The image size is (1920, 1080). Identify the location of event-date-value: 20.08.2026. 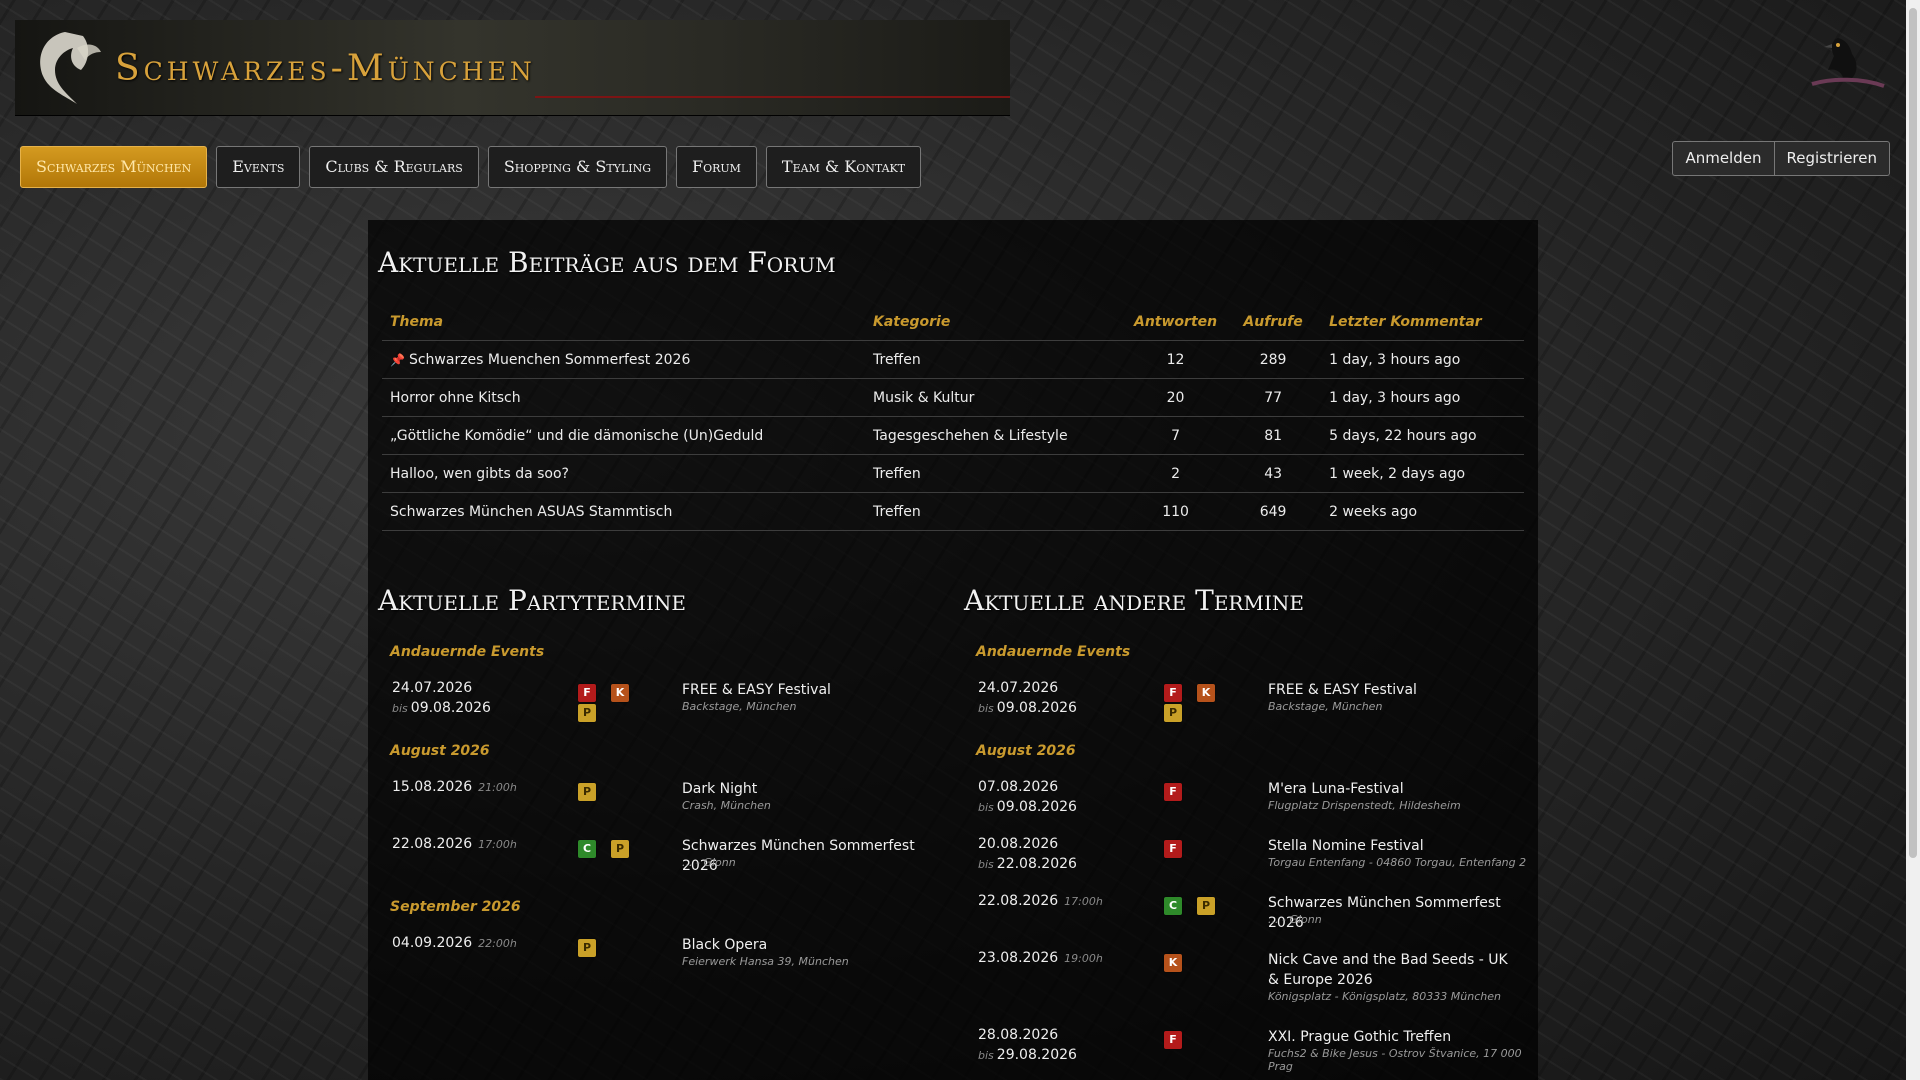
(1018, 844).